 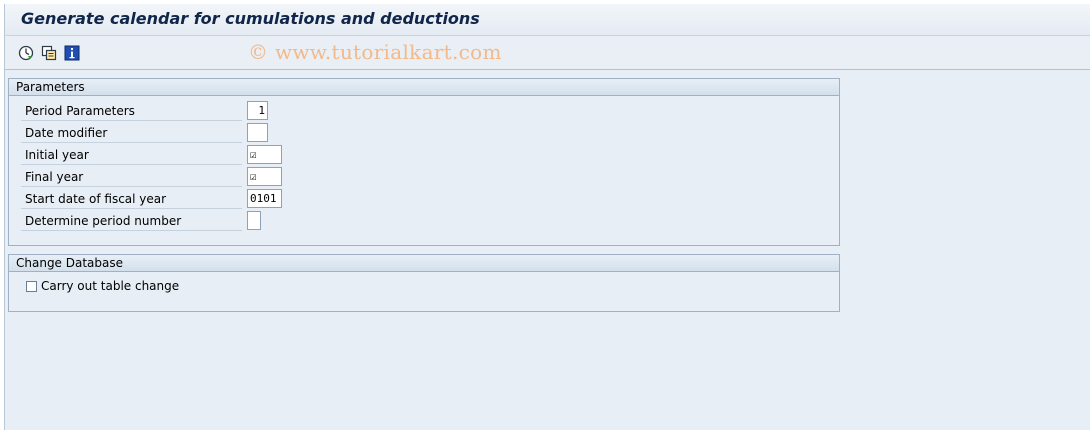 What do you see at coordinates (131, 198) in the screenshot?
I see `fiscal-year-start-label: Start date of fiscal year` at bounding box center [131, 198].